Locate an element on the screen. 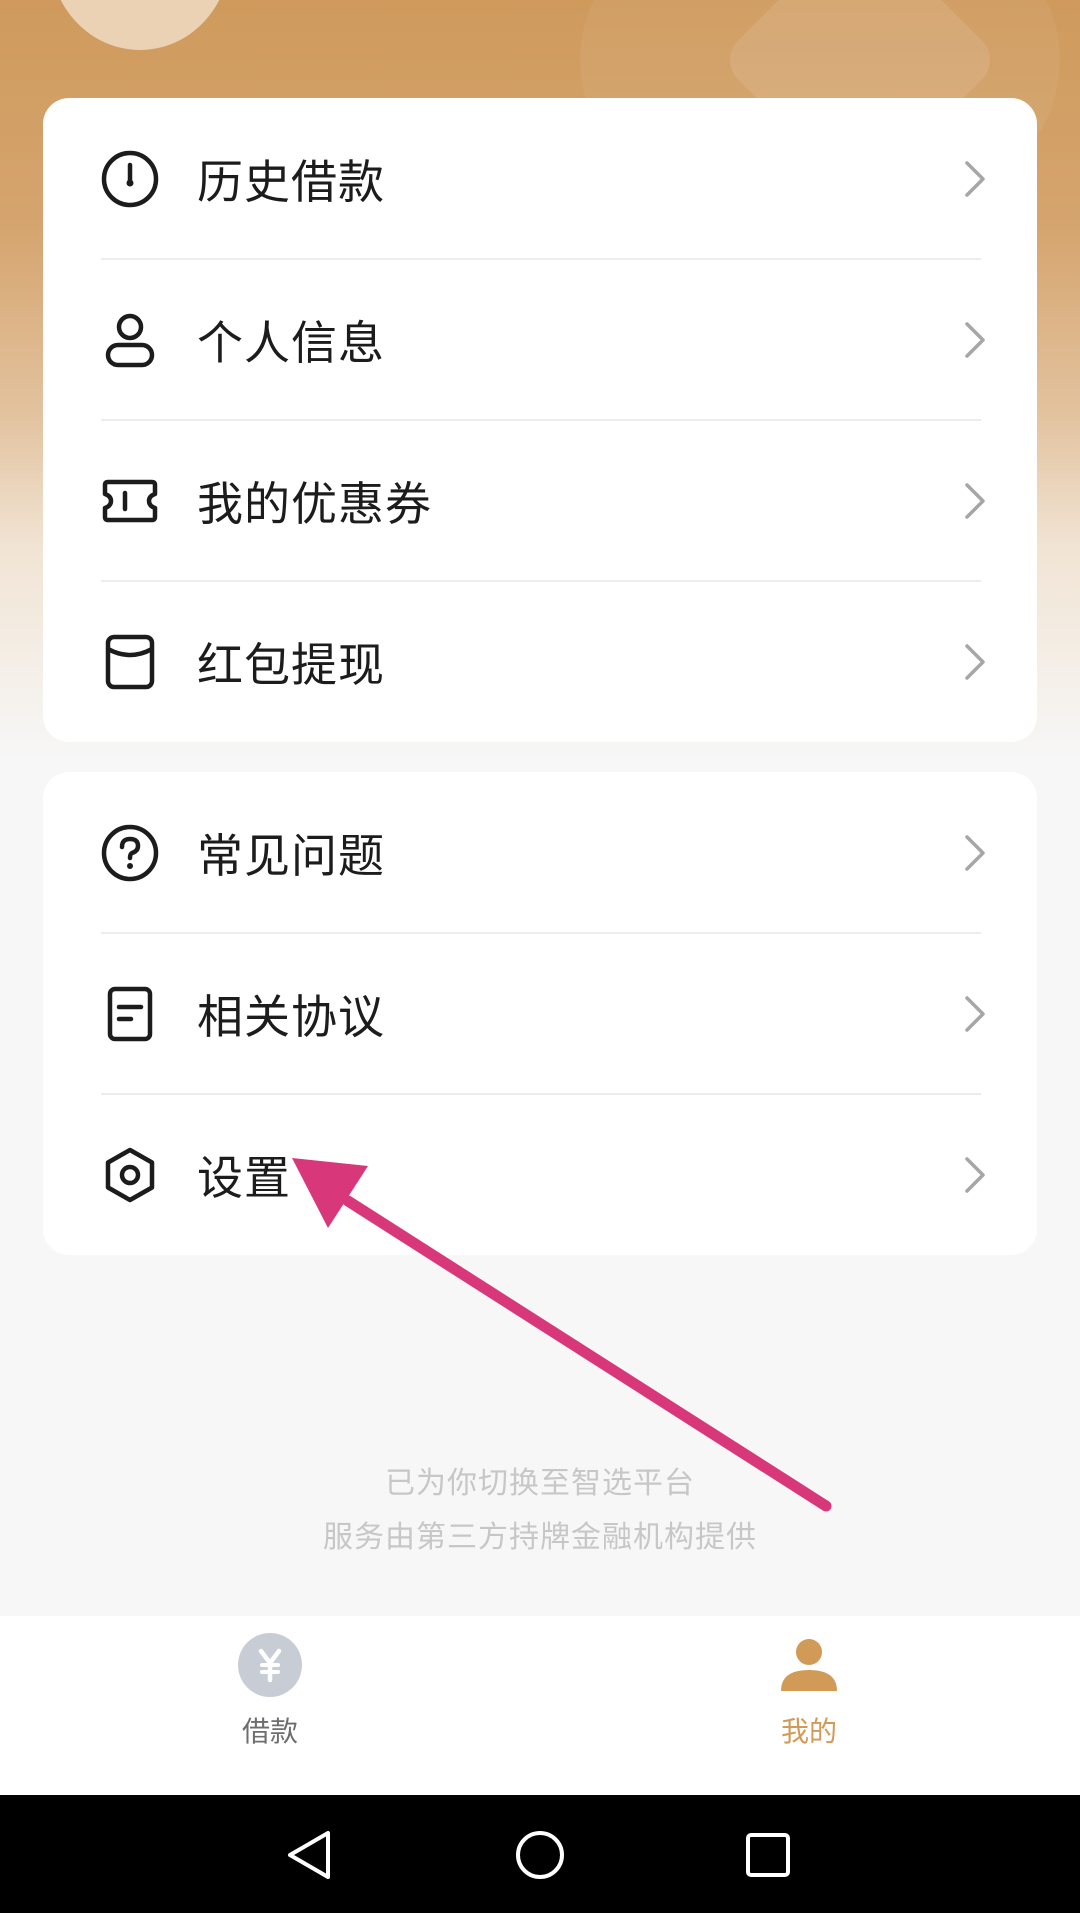 Image resolution: width=1080 pixels, height=1913 pixels. settings-icon is located at coordinates (130, 1175).